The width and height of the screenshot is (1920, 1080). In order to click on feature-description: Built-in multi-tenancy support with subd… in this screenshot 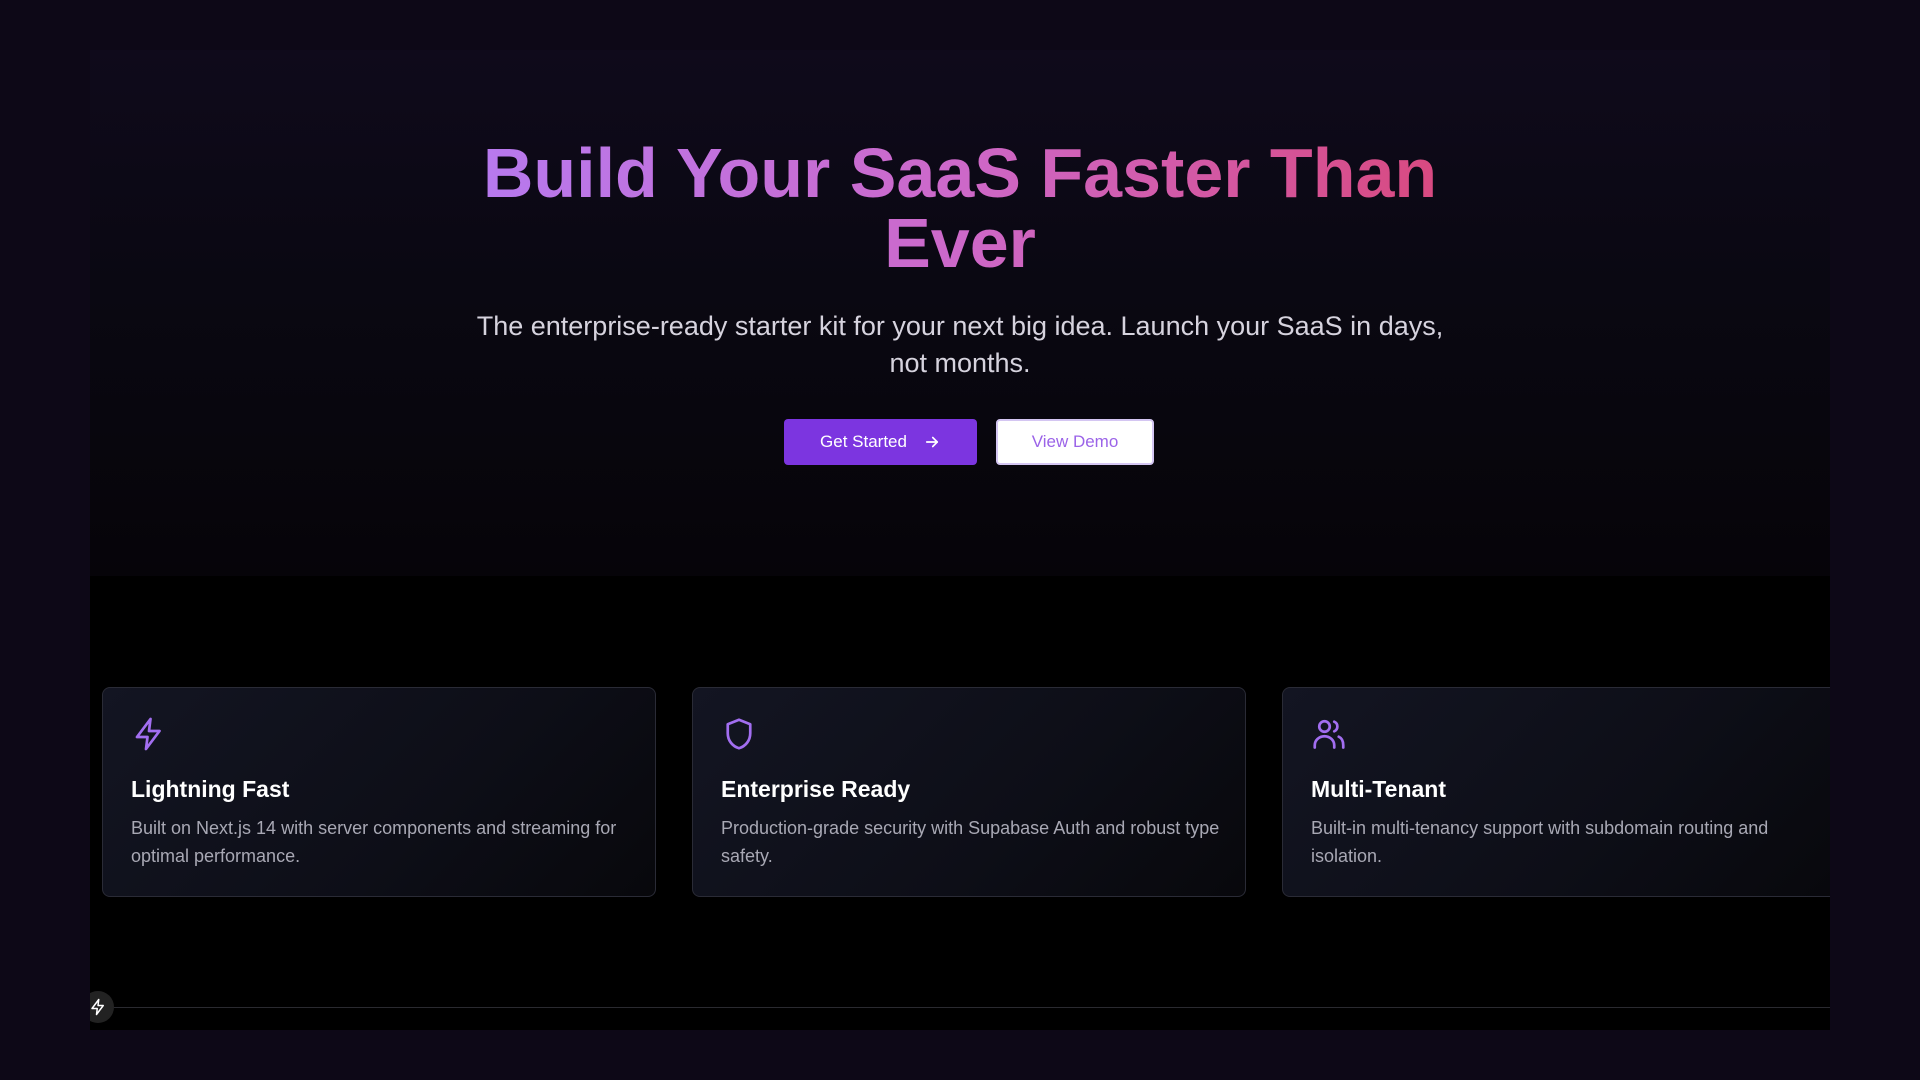, I will do `click(1540, 842)`.